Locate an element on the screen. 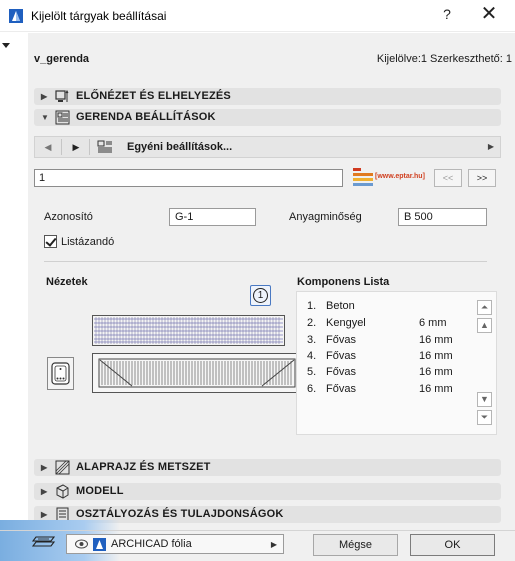  section-classification-label: OSZTÁLYOZÁS ÉS TULAJDONSÁGOK is located at coordinates (180, 514).